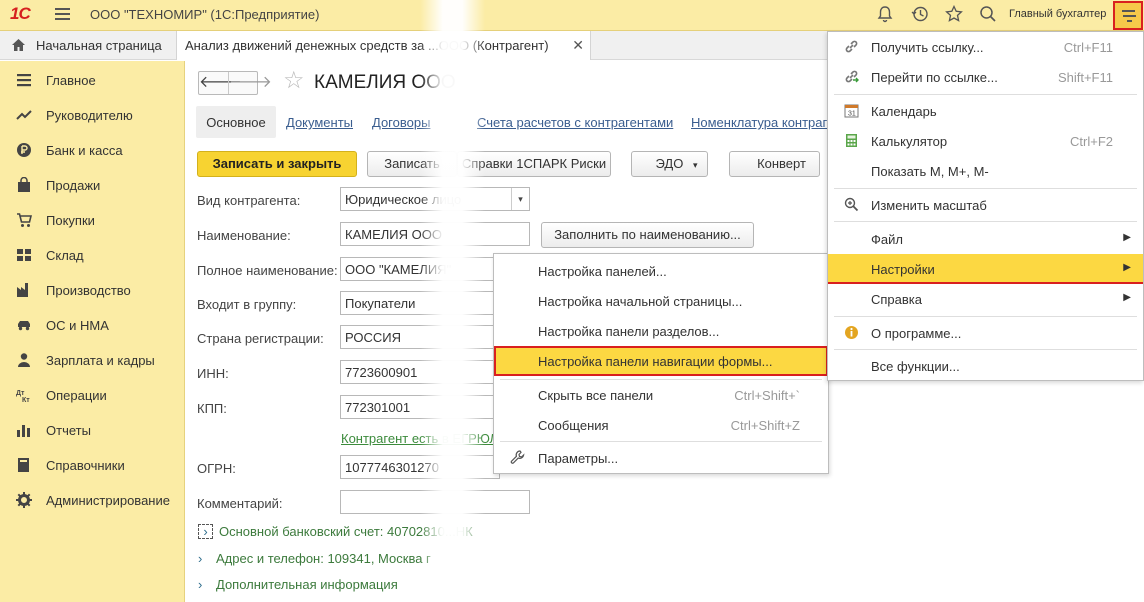  What do you see at coordinates (401, 122) in the screenshot?
I see `subtab-contracts: Договоры` at bounding box center [401, 122].